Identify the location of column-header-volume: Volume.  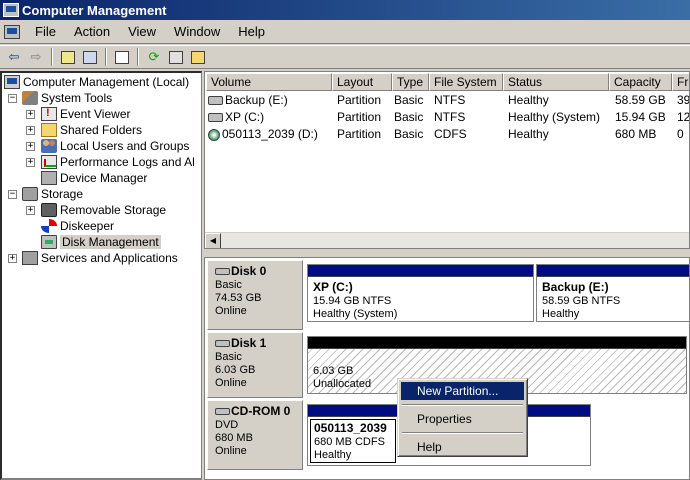
(269, 82).